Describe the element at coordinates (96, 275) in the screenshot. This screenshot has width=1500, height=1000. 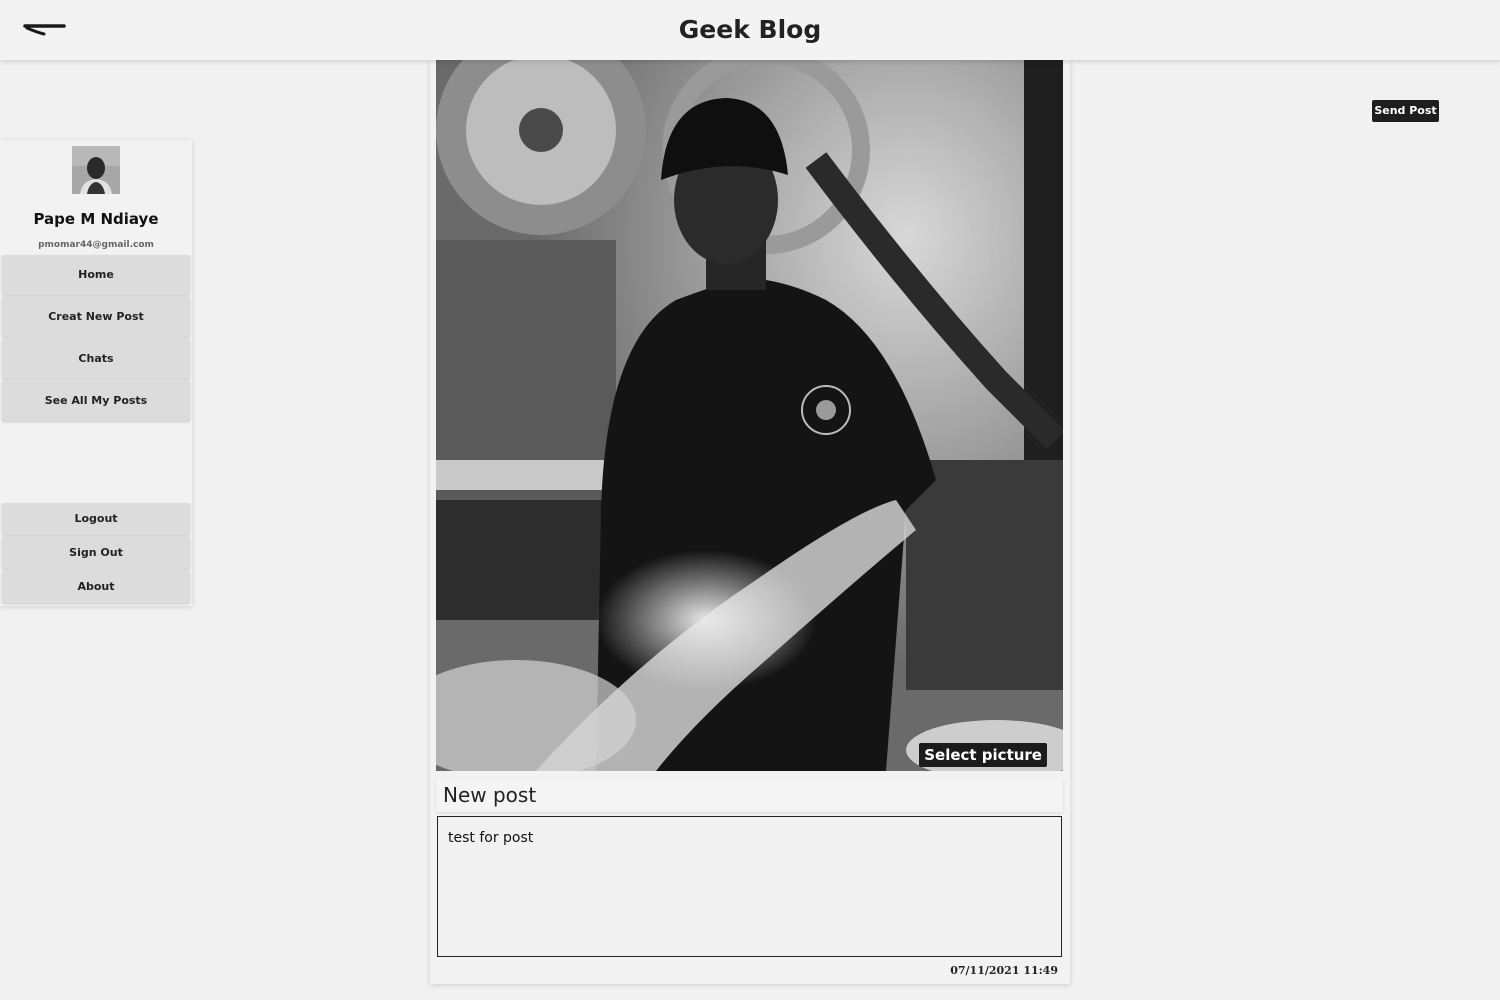
I see `nav-home-button: Home` at that location.